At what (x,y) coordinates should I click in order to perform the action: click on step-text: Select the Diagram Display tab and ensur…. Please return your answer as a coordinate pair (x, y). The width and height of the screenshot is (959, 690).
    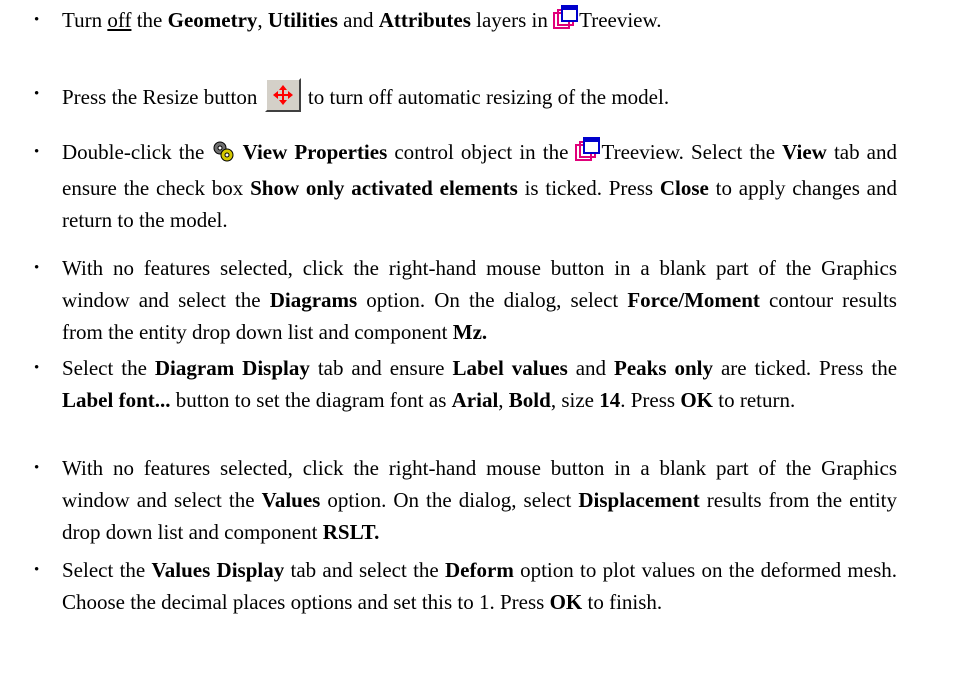
    Looking at the image, I should click on (480, 384).